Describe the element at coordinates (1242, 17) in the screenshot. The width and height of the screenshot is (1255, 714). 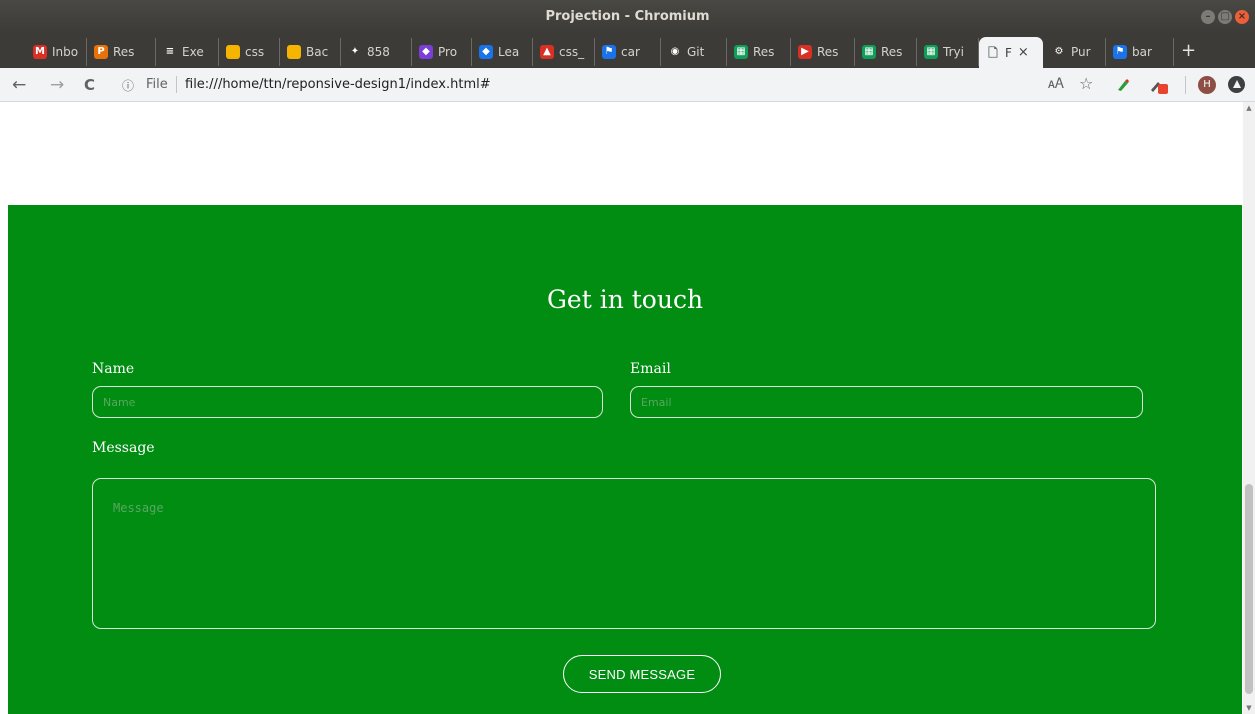
I see `close-icon: ×` at that location.